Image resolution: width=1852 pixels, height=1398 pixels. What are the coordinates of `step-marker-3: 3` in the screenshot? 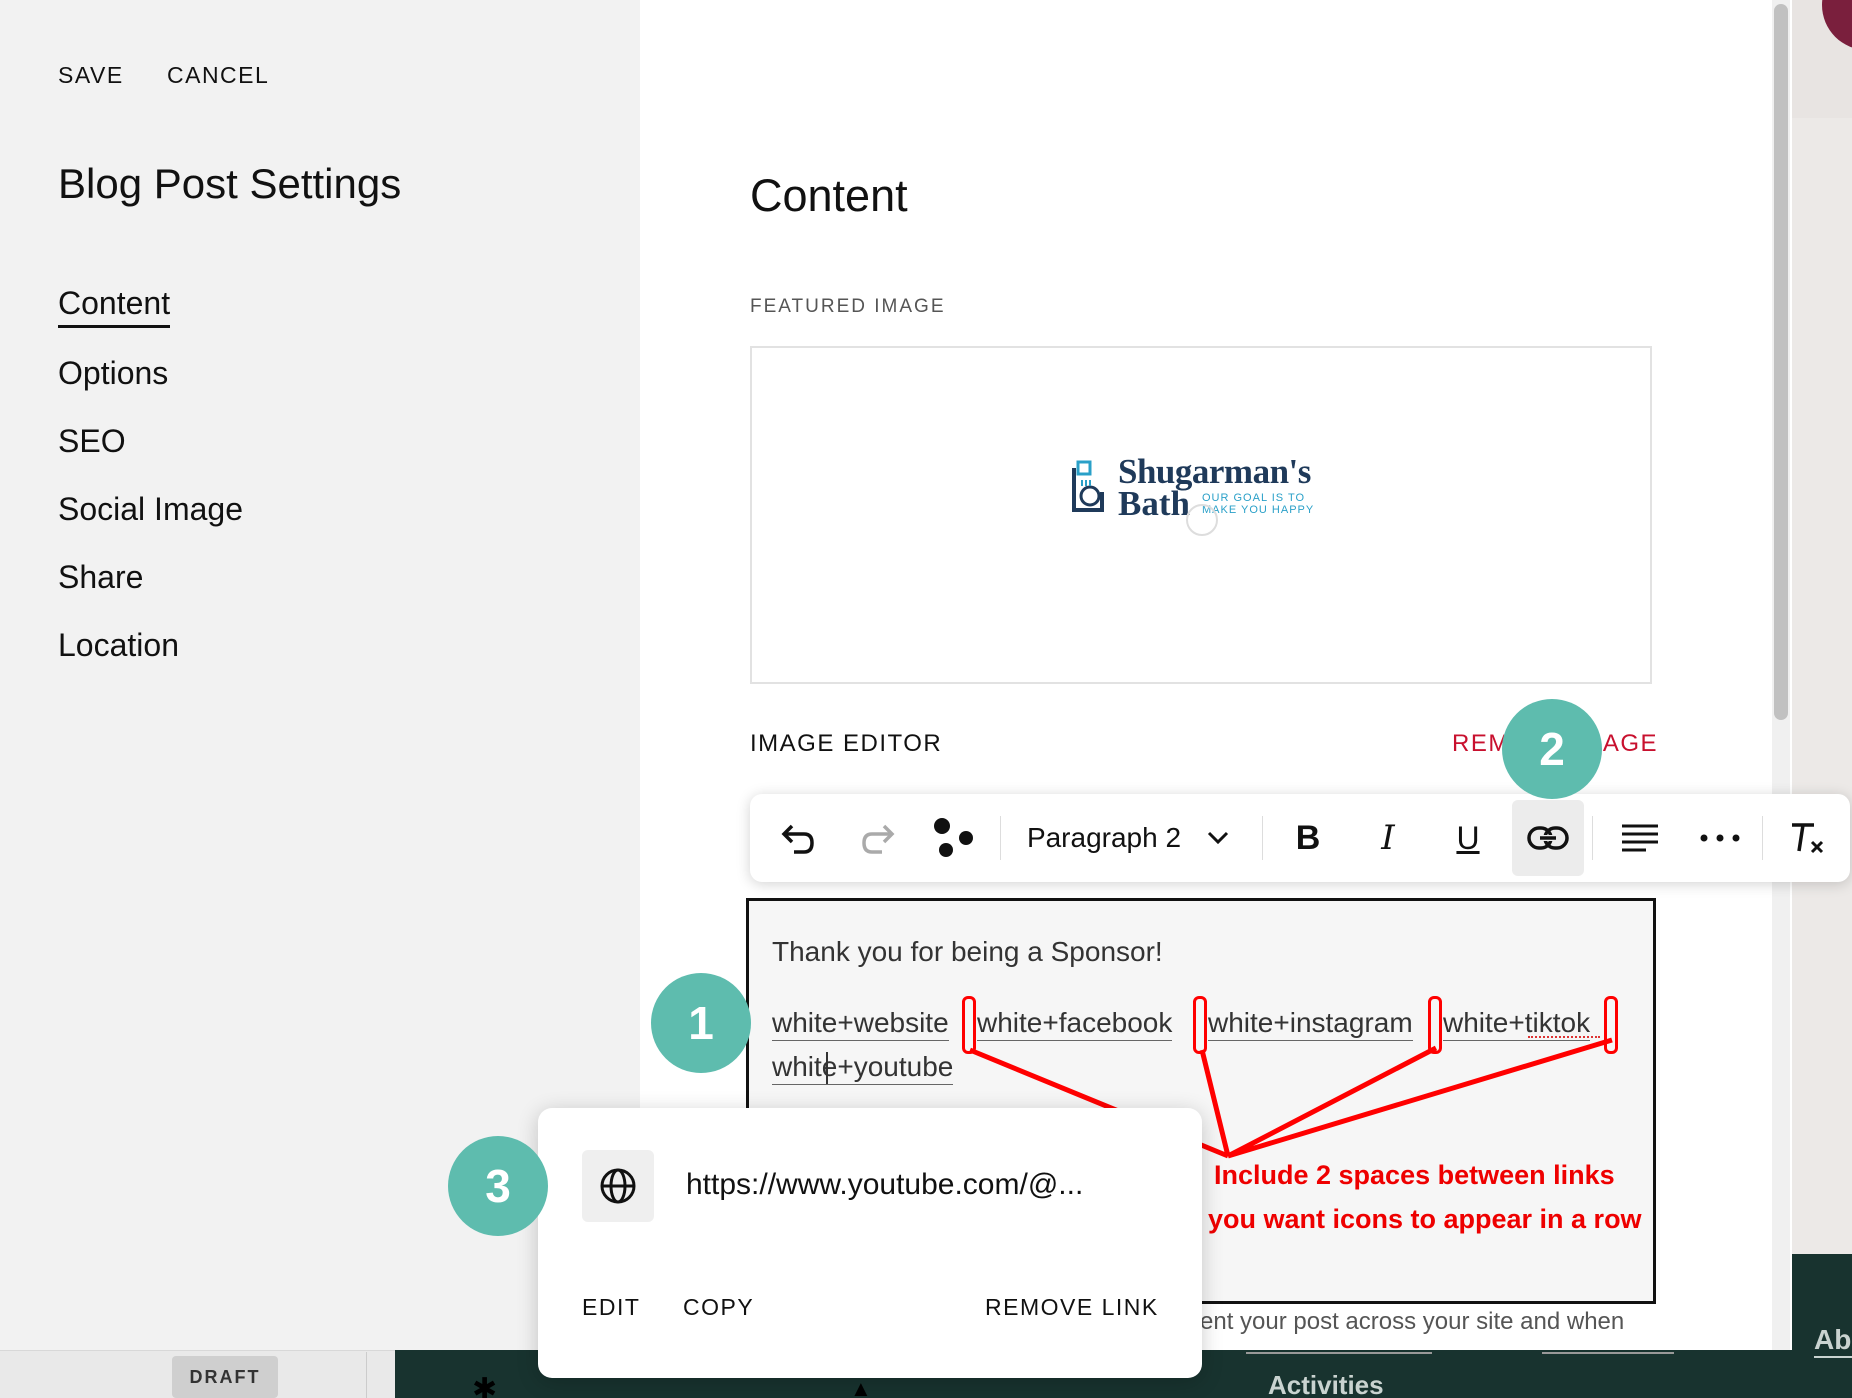 It's located at (498, 1186).